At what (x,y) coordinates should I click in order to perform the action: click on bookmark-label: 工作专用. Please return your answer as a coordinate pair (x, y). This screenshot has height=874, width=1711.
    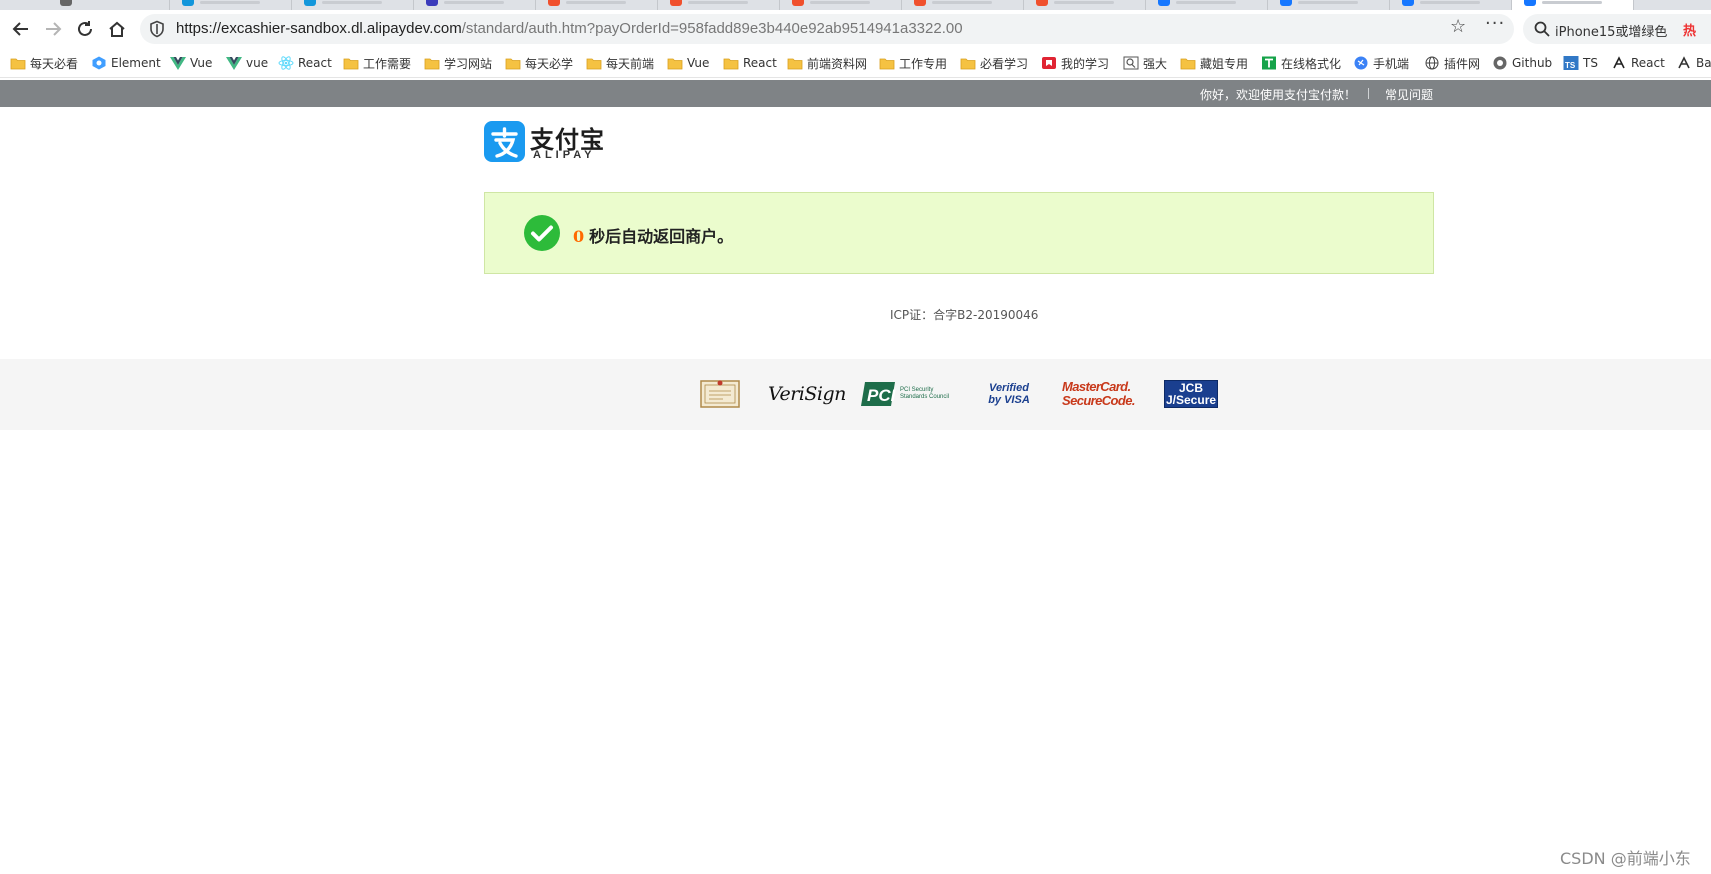
    Looking at the image, I should click on (923, 63).